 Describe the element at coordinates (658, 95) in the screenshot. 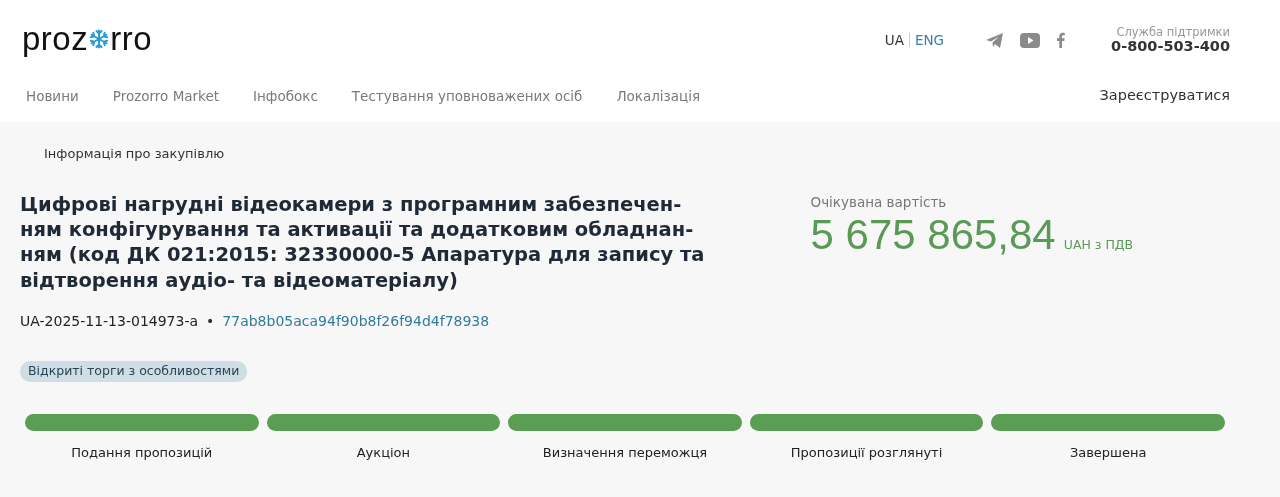

I see `nav-link: Локалізація` at that location.